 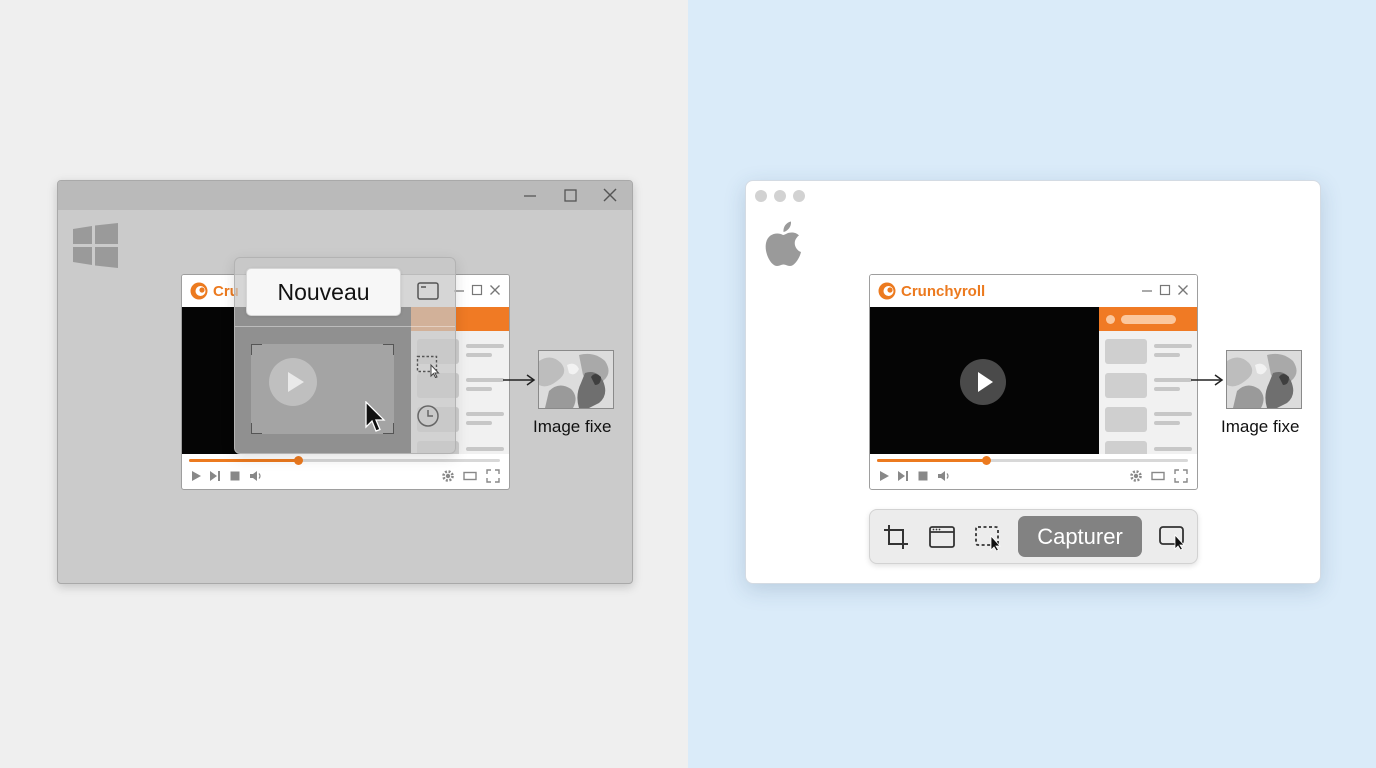 What do you see at coordinates (345, 355) in the screenshot?
I see `snipping-tool-panel: Nouveau` at bounding box center [345, 355].